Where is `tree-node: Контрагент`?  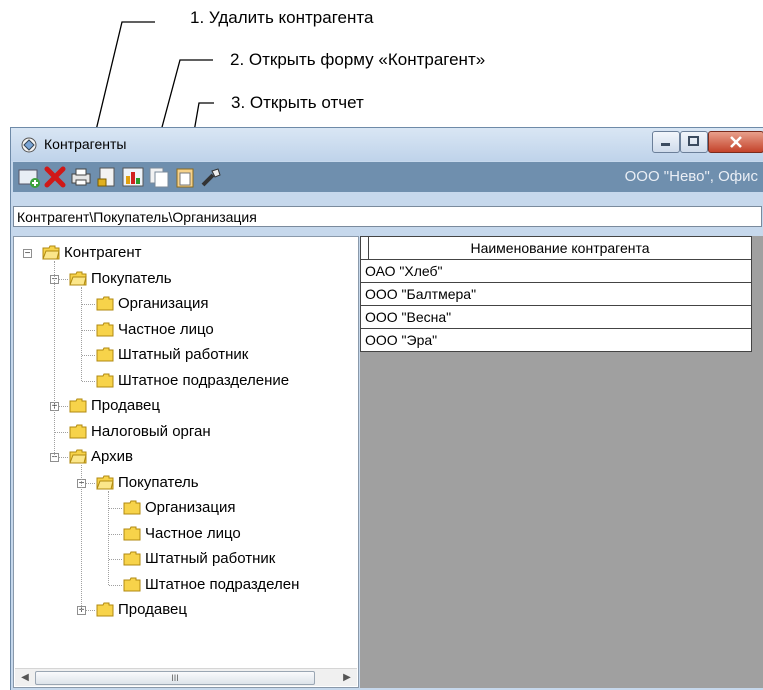 tree-node: Контрагент is located at coordinates (92, 253).